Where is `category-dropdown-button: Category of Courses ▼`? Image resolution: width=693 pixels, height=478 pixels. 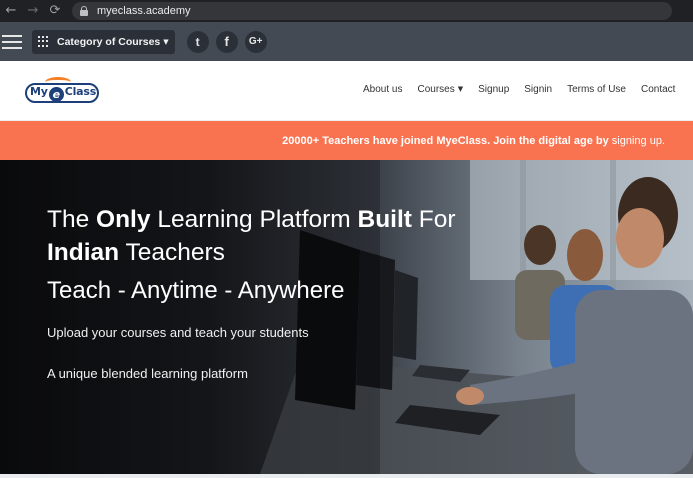
category-dropdown-button: Category of Courses ▼ is located at coordinates (103, 41).